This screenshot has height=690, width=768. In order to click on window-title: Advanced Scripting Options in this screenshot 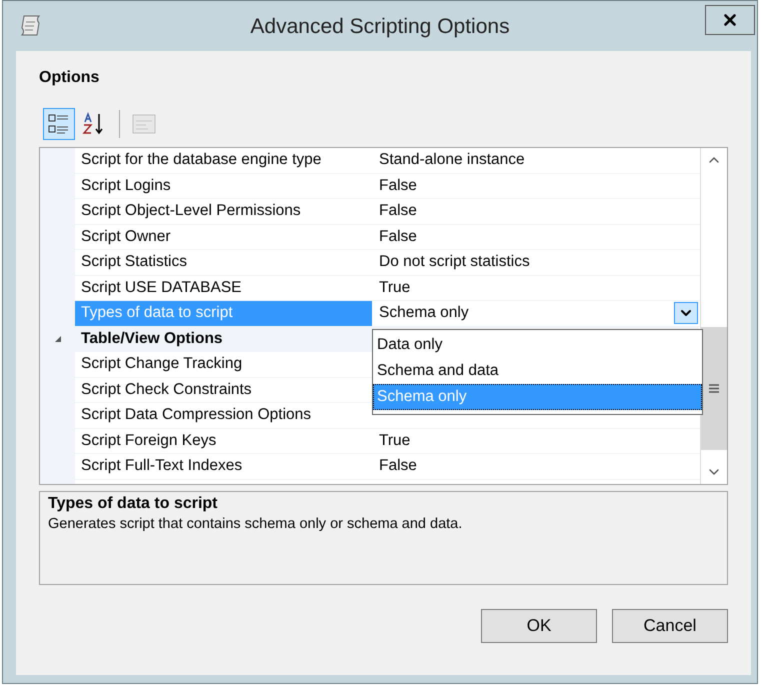, I will do `click(380, 27)`.